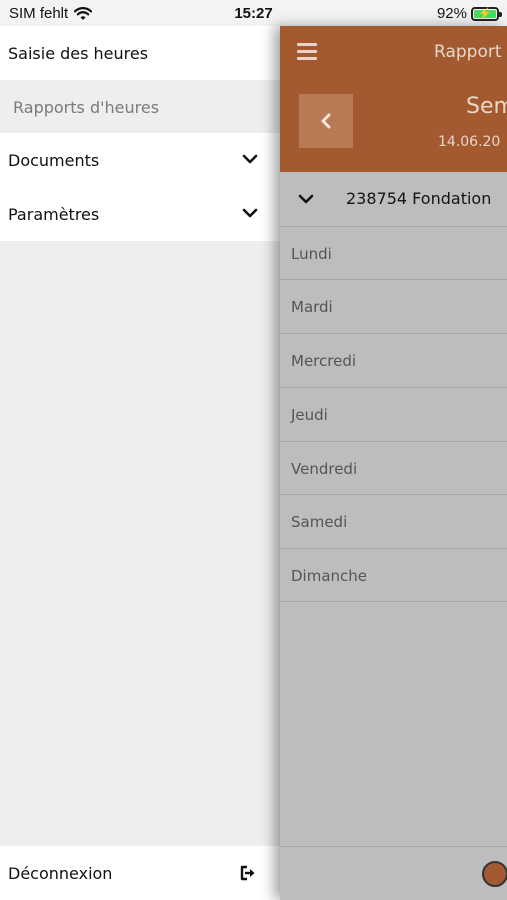 Image resolution: width=507 pixels, height=900 pixels. I want to click on week-date: 14.06.20, so click(469, 142).